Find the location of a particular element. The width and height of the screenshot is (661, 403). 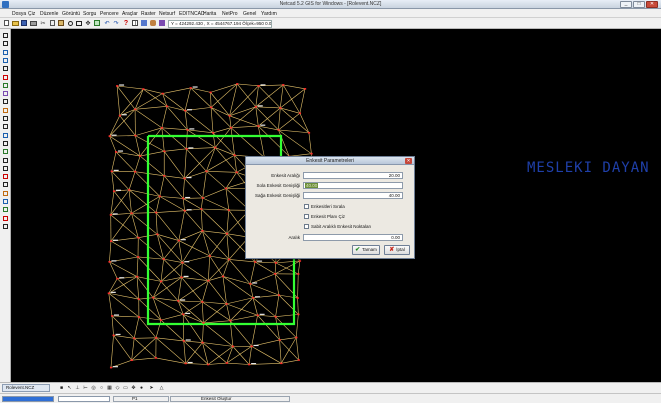

ortho-icon: ⊢ is located at coordinates (85, 388).